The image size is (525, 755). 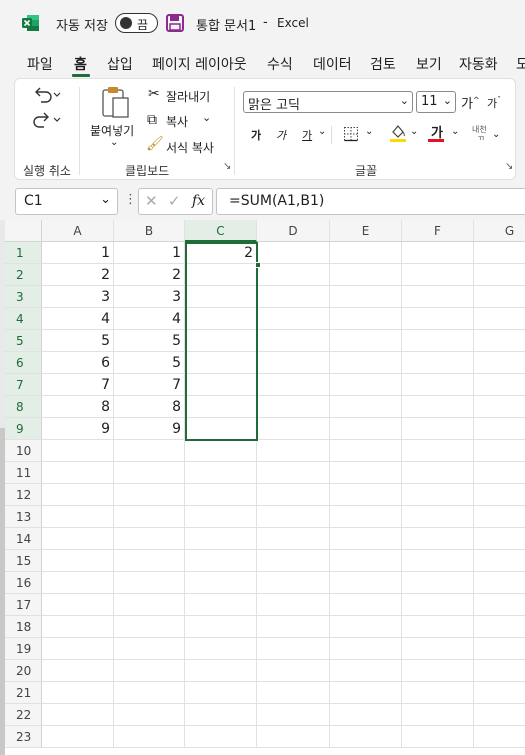 I want to click on cell-d1, so click(x=293, y=253).